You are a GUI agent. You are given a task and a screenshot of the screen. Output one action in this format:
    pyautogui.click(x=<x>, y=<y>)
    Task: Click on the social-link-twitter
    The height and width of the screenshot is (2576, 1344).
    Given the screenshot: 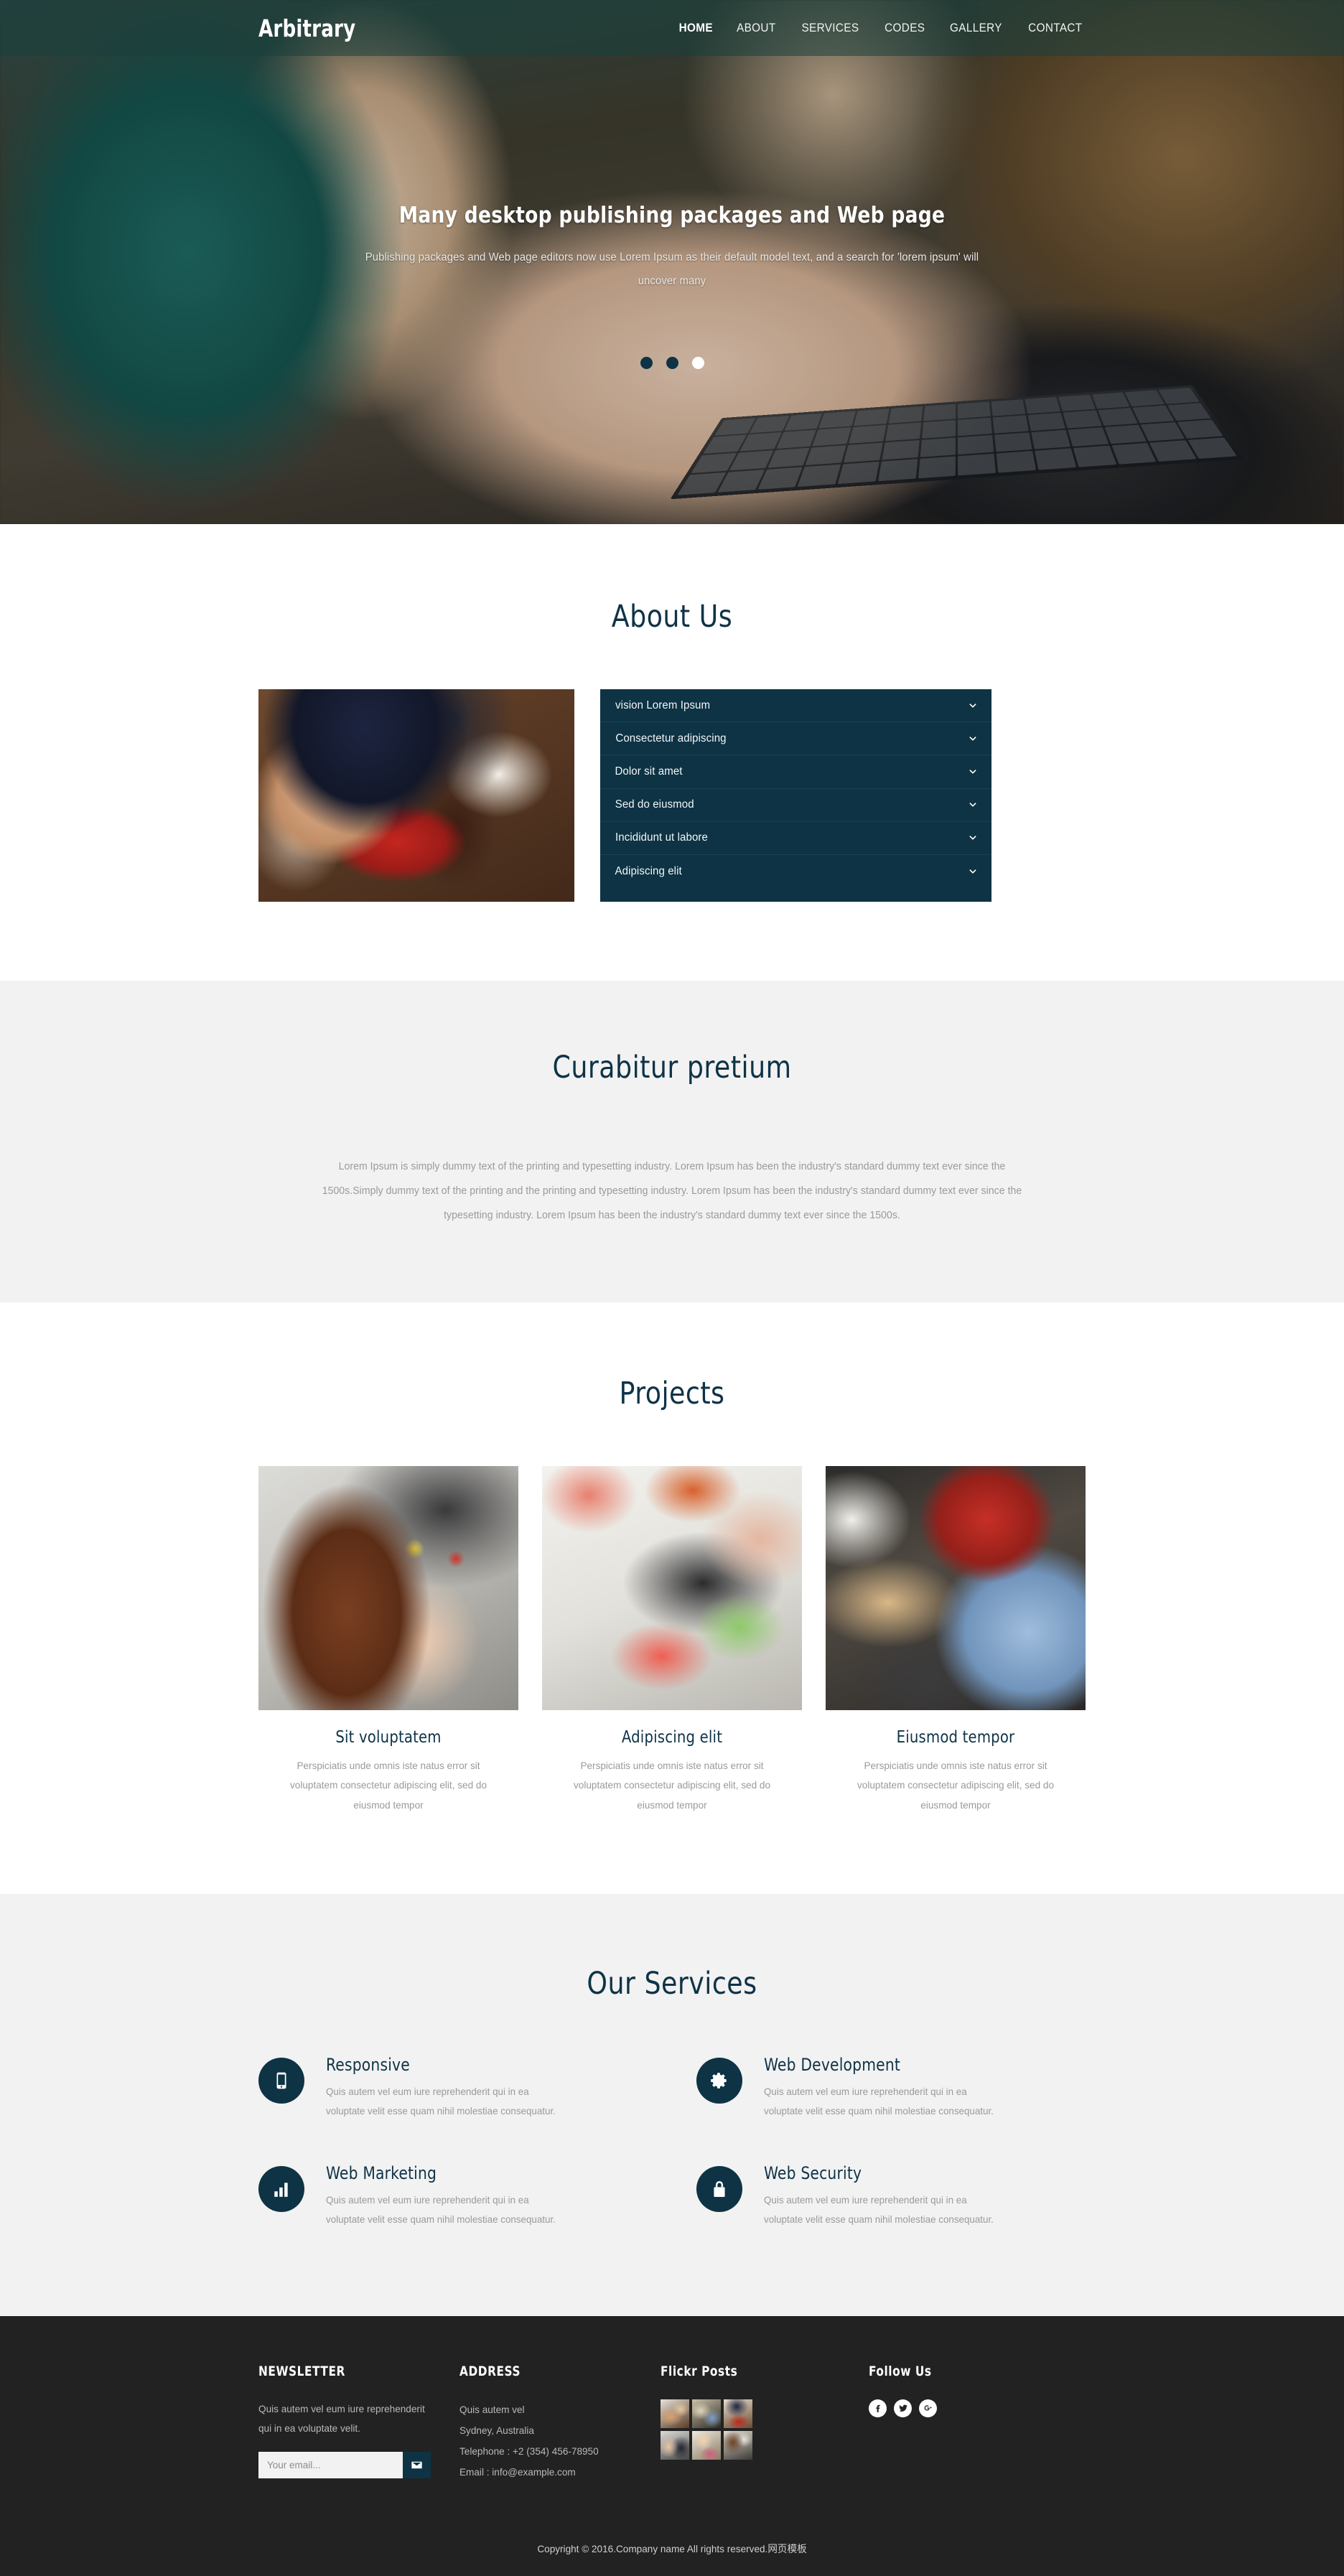 What is the action you would take?
    pyautogui.click(x=903, y=2408)
    